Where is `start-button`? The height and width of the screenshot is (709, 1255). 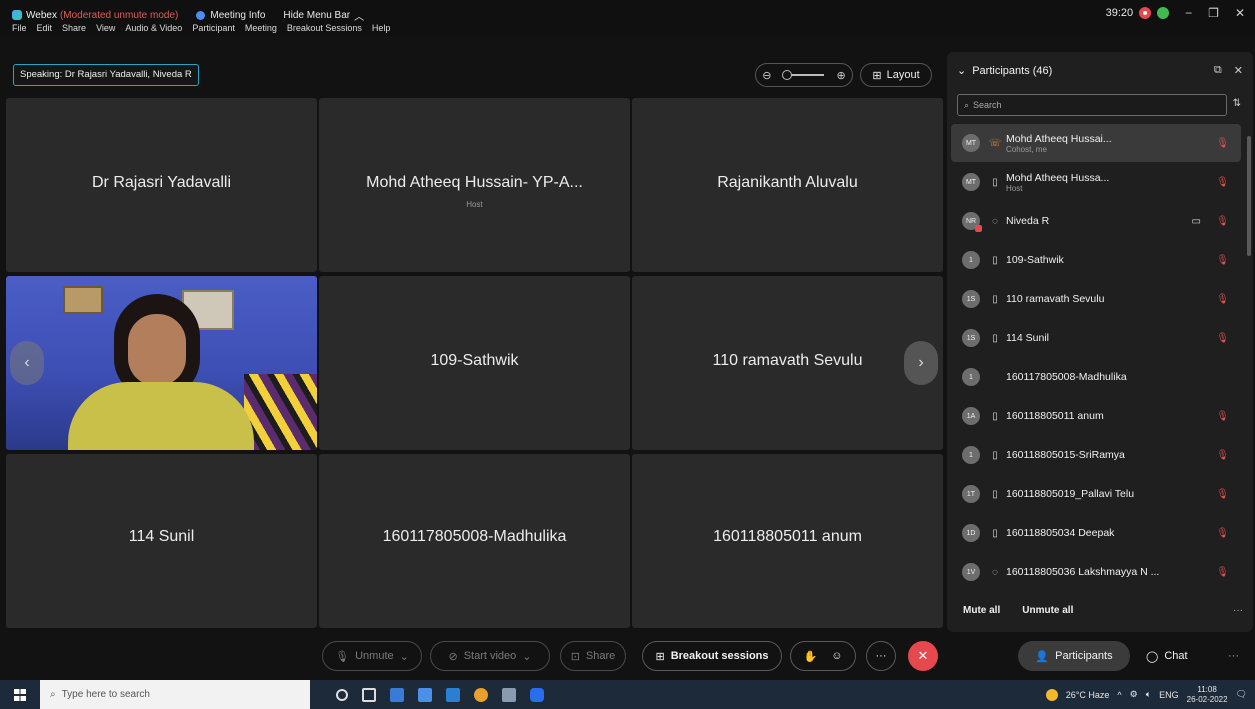 start-button is located at coordinates (20, 694).